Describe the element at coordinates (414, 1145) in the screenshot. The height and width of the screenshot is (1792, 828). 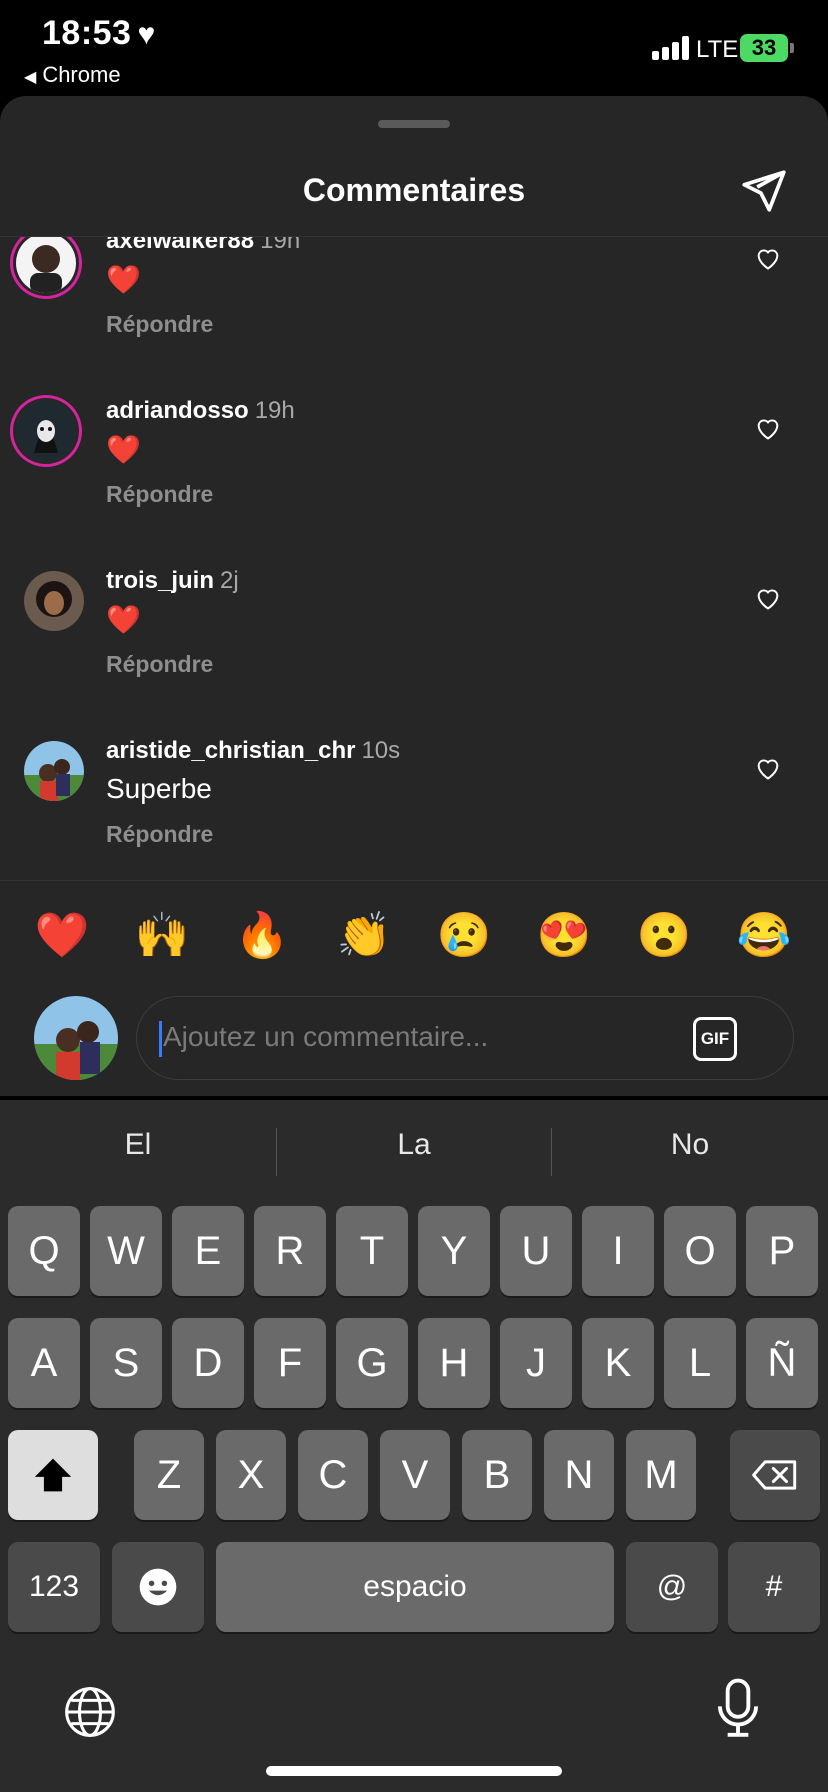
I see `suggestion-2: La` at that location.